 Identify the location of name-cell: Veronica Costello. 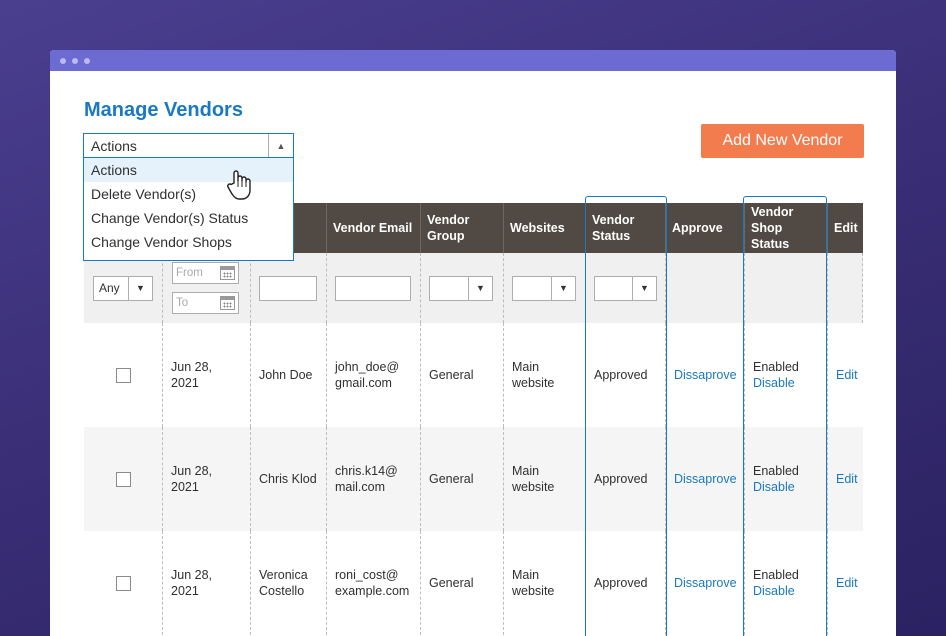
(289, 583).